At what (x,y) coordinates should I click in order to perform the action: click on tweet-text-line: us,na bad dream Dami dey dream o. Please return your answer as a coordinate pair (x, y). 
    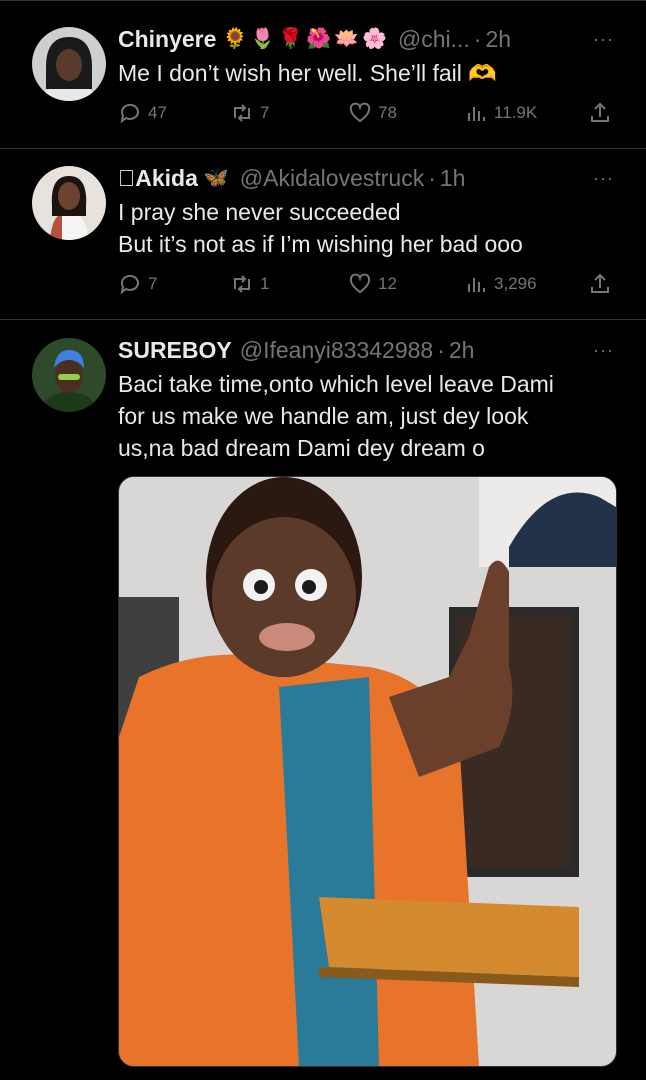
    Looking at the image, I should click on (301, 448).